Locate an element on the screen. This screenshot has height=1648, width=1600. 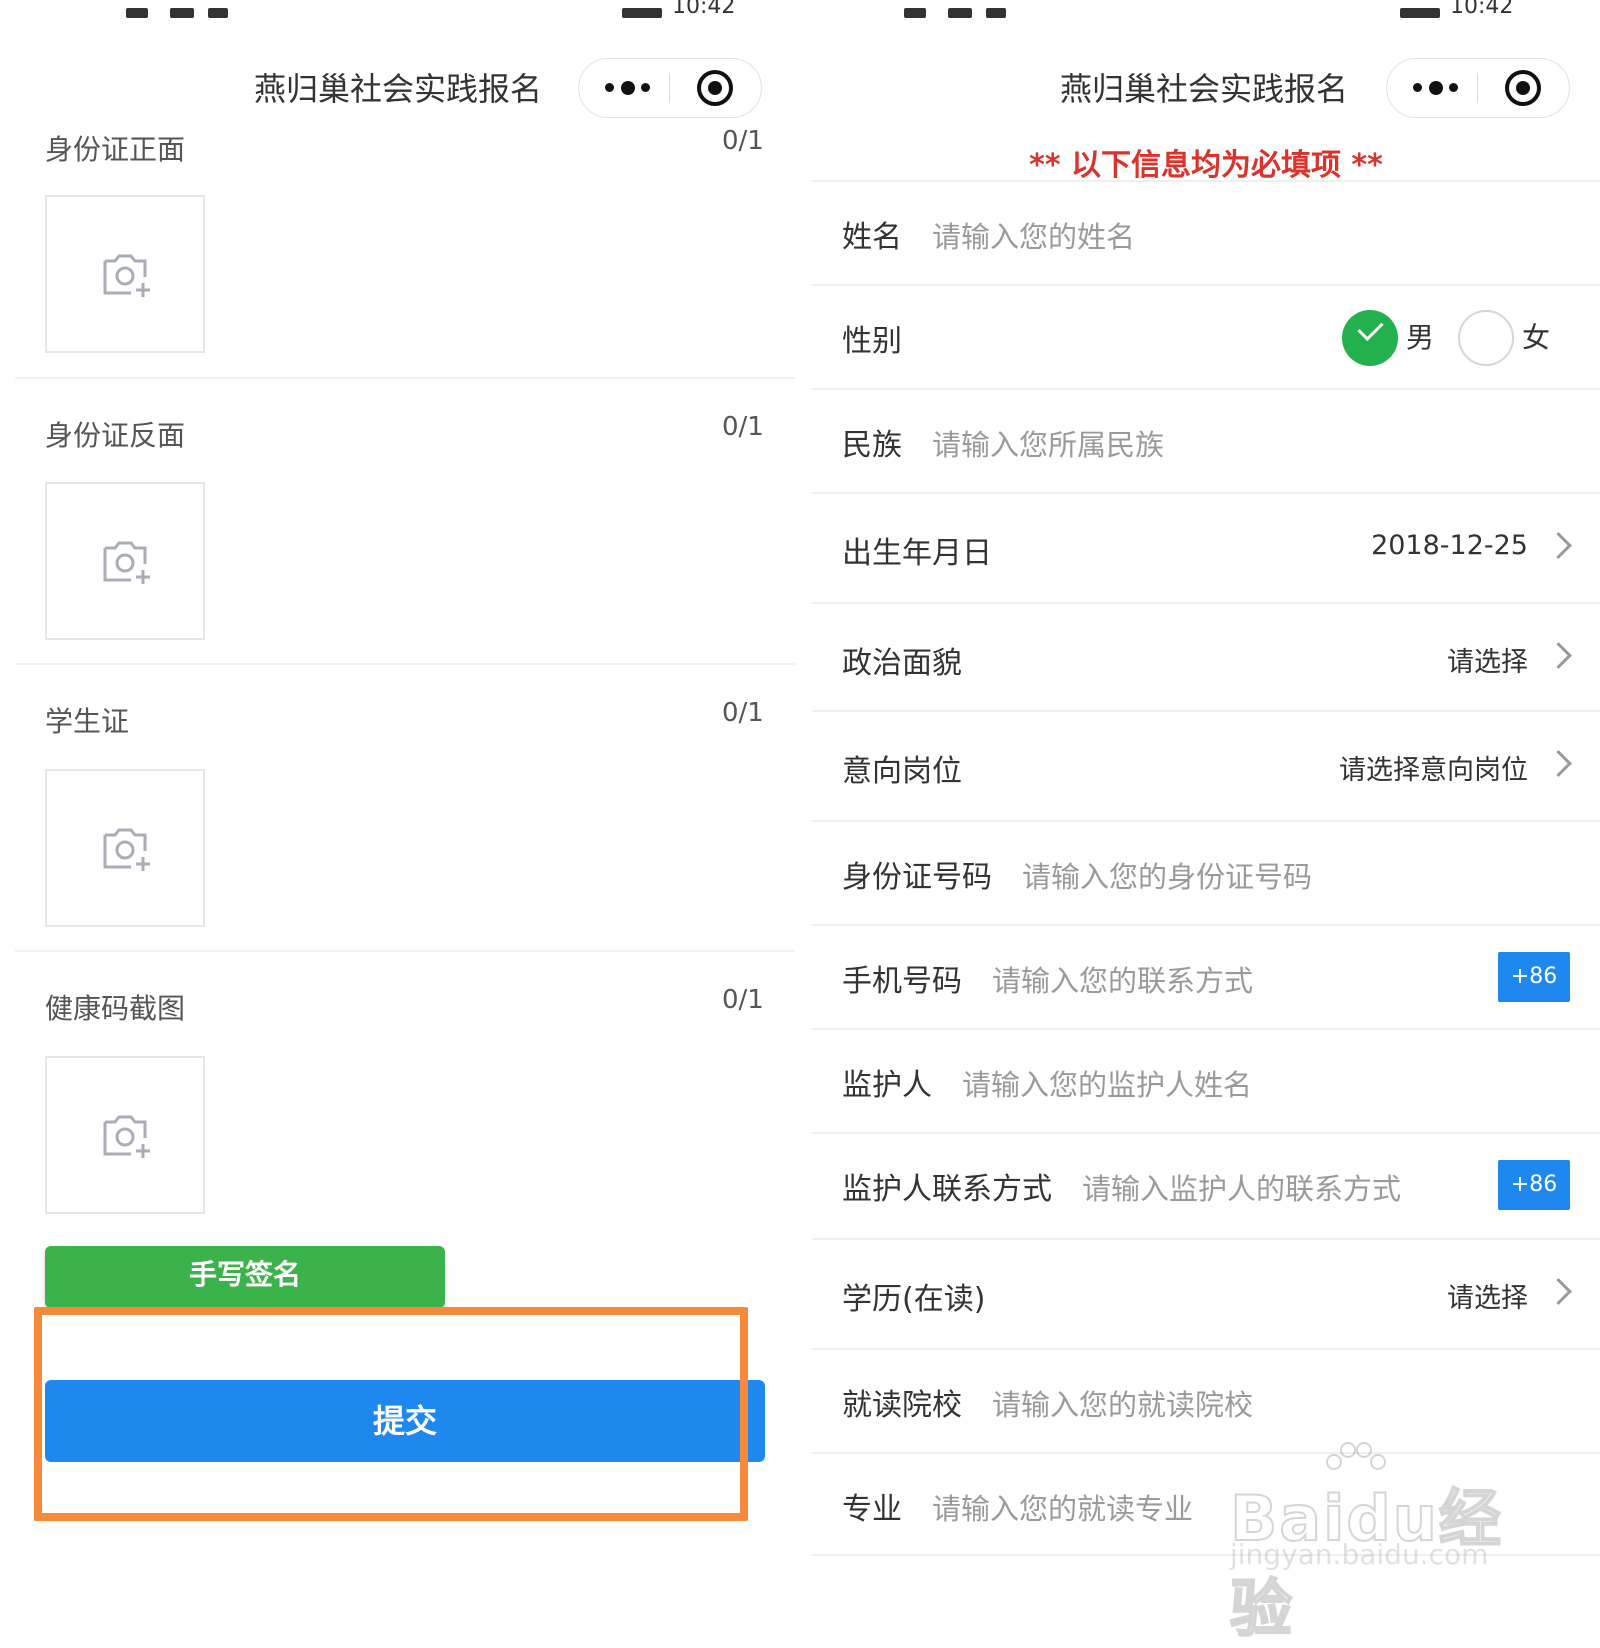
field-label: 监护人联系方式 is located at coordinates (947, 1189).